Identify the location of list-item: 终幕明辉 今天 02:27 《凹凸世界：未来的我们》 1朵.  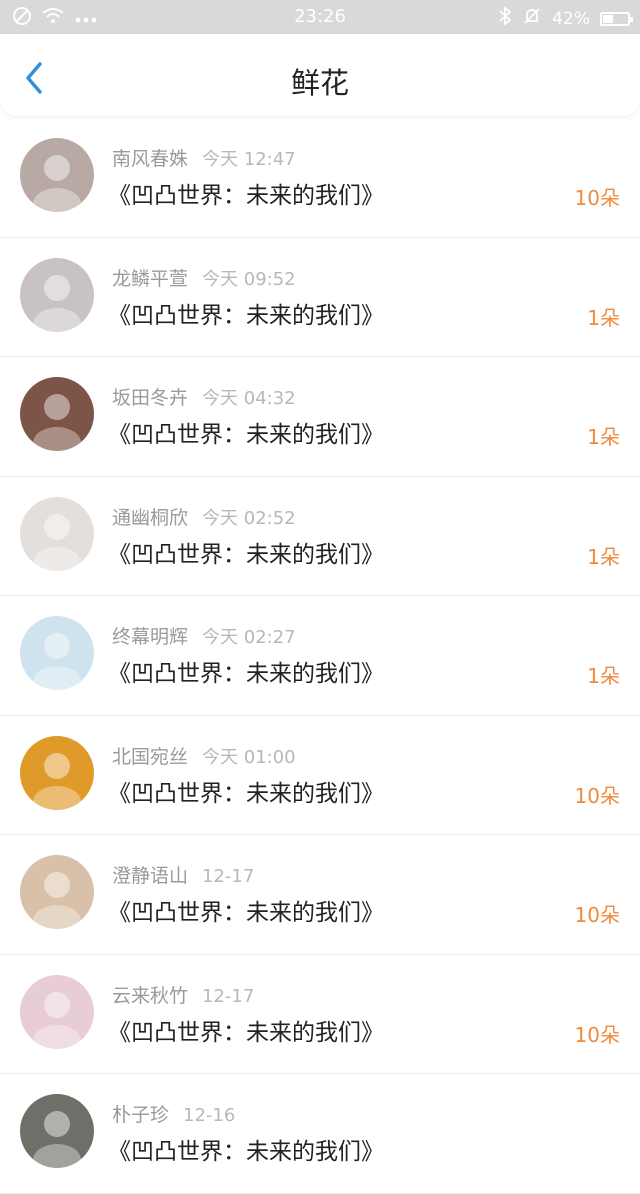
(320, 656).